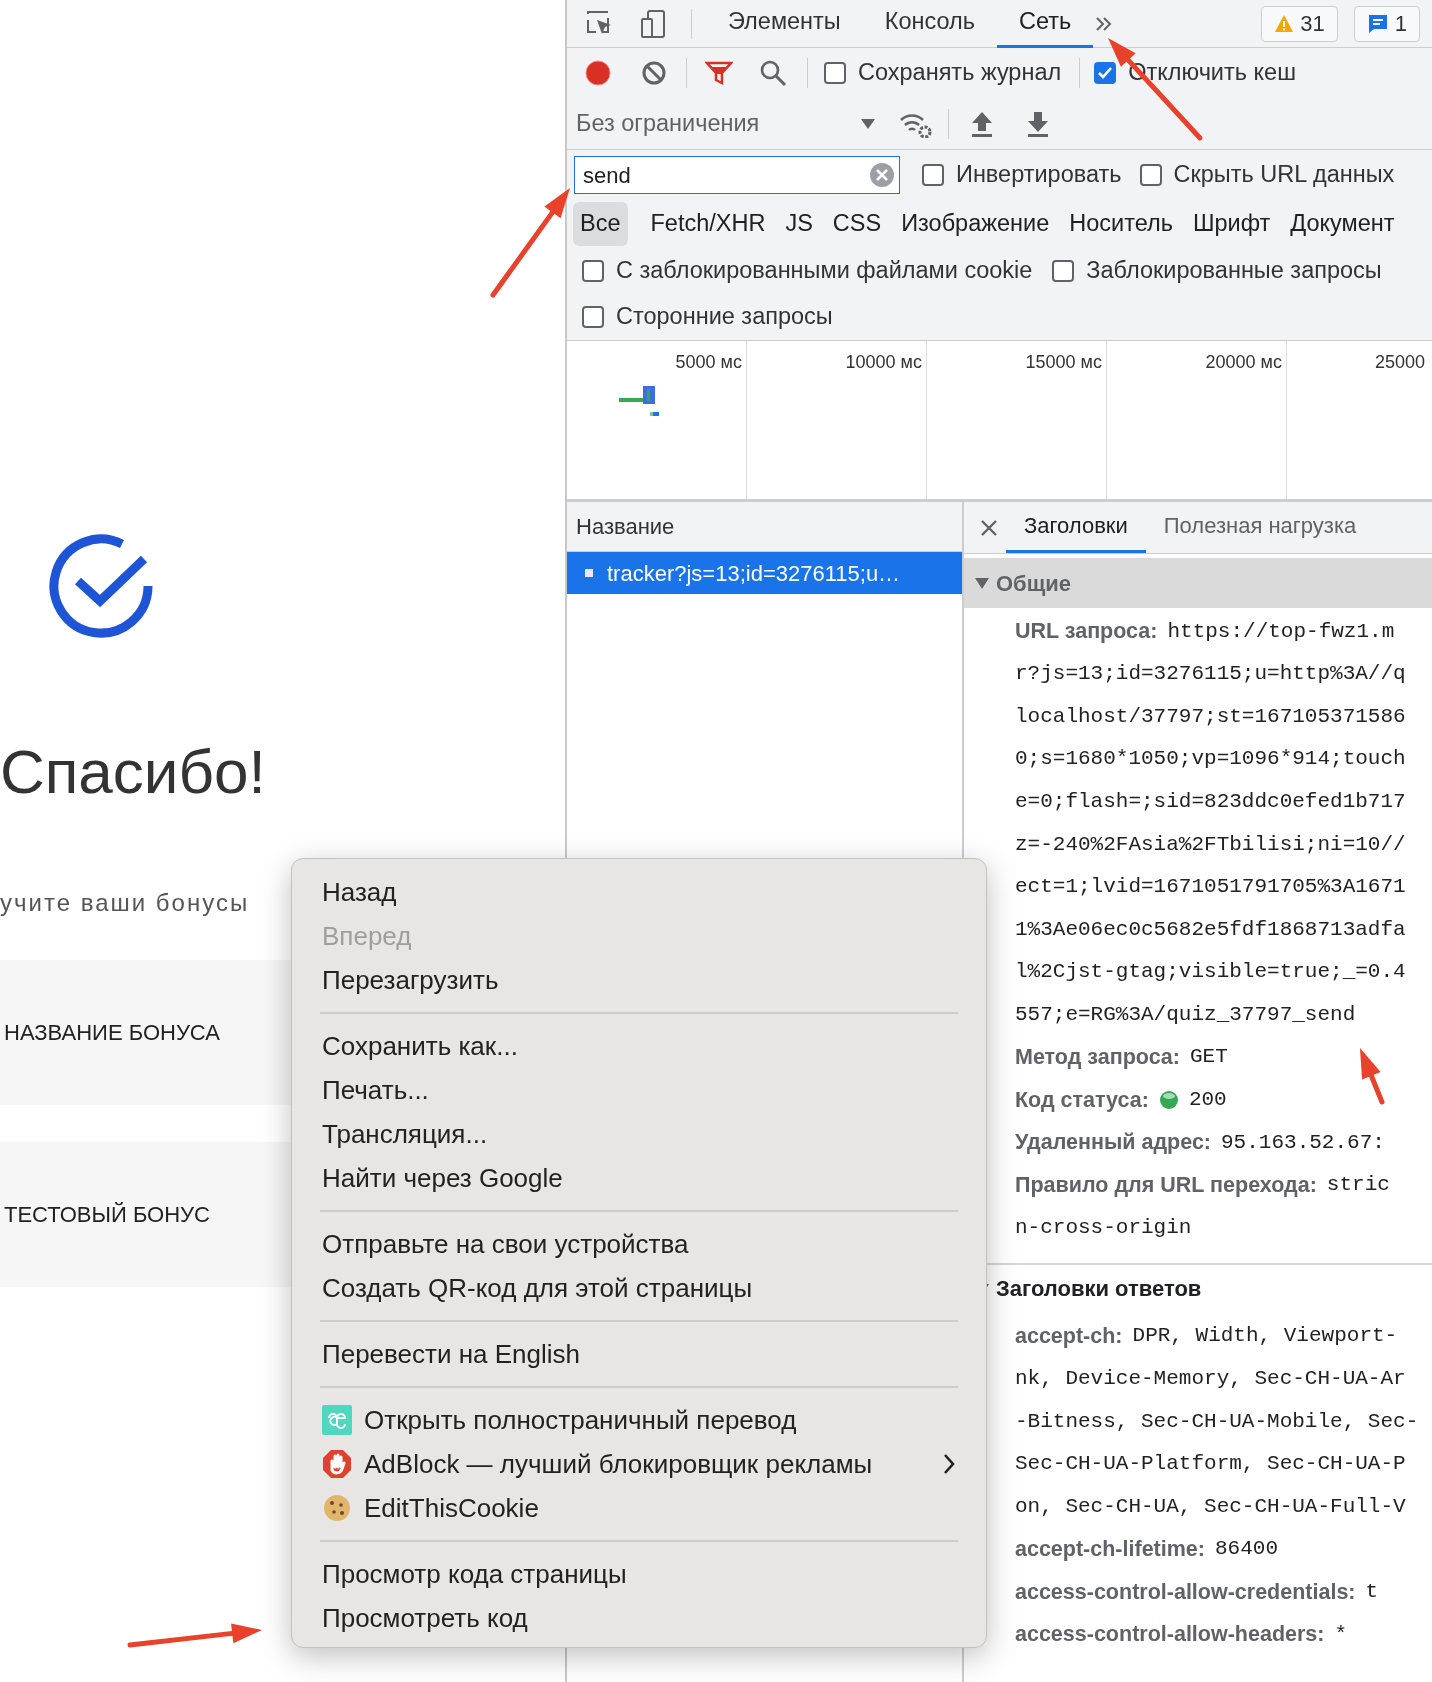  Describe the element at coordinates (1210, 801) in the screenshot. I see `header-value: e=0;flash=;sid=823ddc0efed1b717` at that location.